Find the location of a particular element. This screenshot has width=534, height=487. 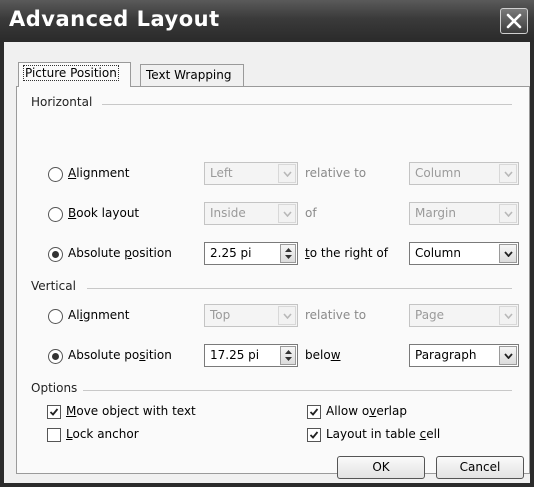

tab-text-wrapping: Text Wrapping is located at coordinates (192, 75).